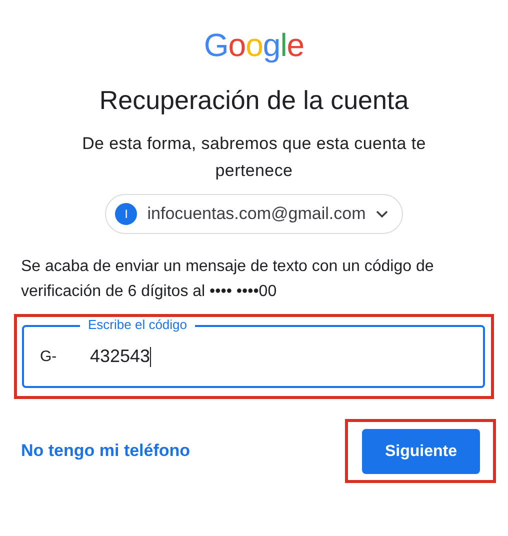 The width and height of the screenshot is (508, 536). Describe the element at coordinates (254, 100) in the screenshot. I see `page-title: Recuperación de la cuenta` at that location.